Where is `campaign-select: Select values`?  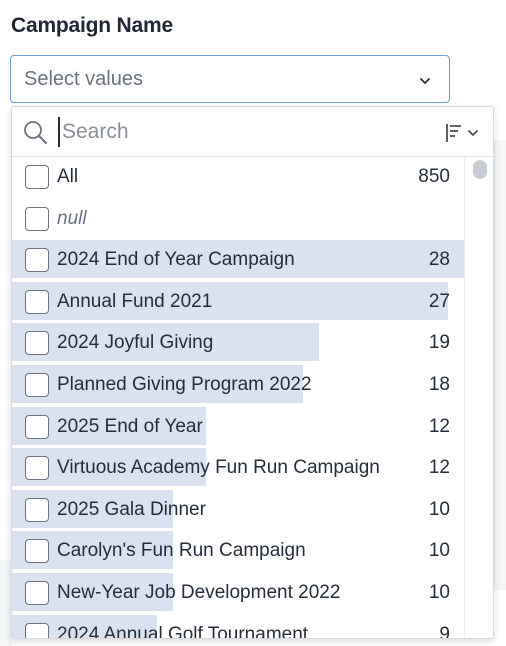 campaign-select: Select values is located at coordinates (230, 79).